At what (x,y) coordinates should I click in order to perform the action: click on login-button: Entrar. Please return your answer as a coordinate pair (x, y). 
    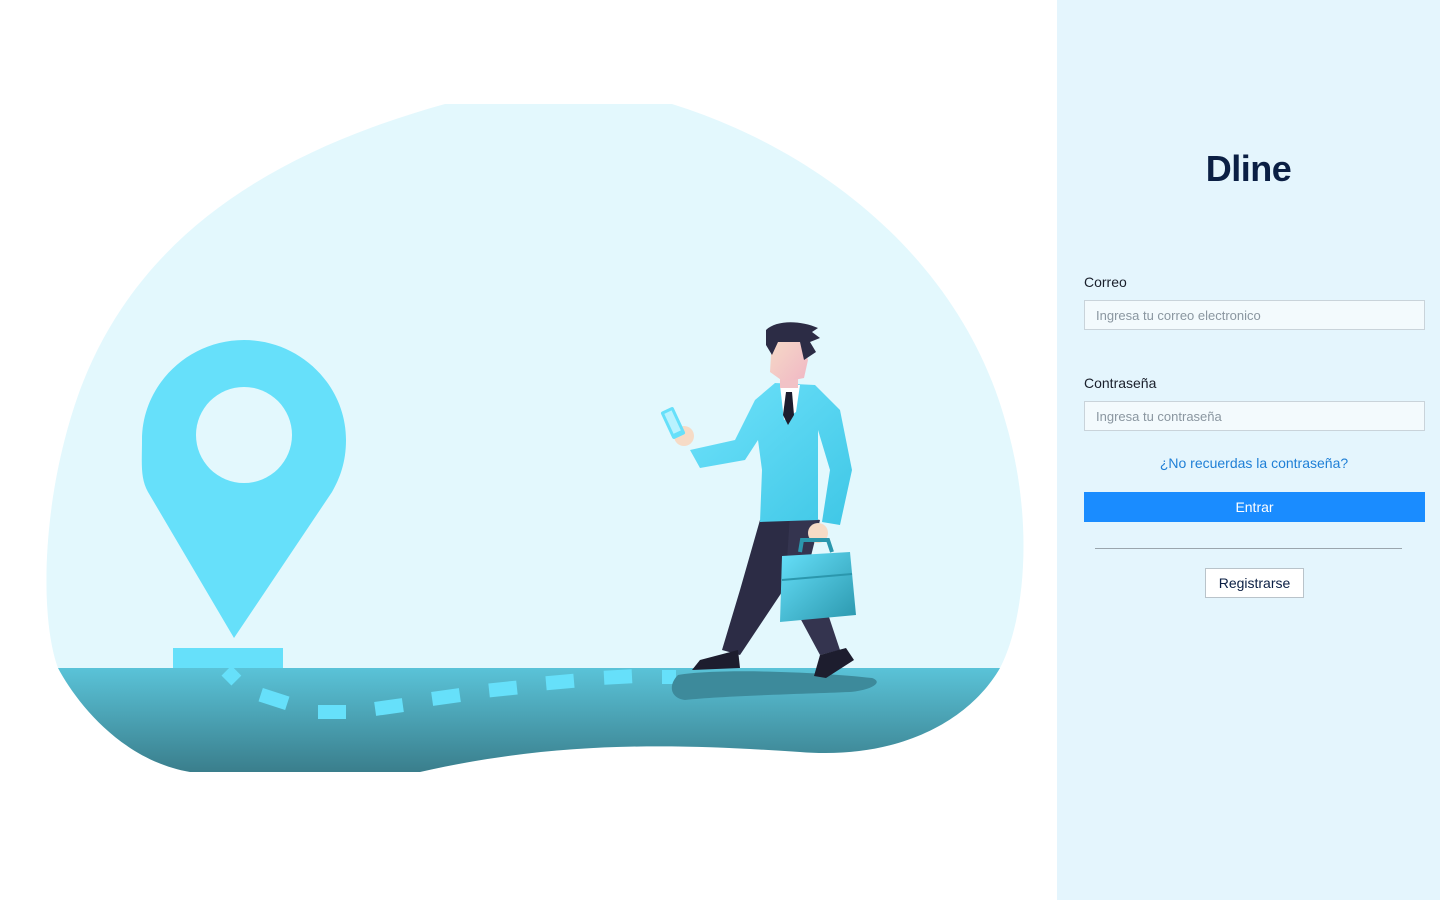
    Looking at the image, I should click on (1254, 507).